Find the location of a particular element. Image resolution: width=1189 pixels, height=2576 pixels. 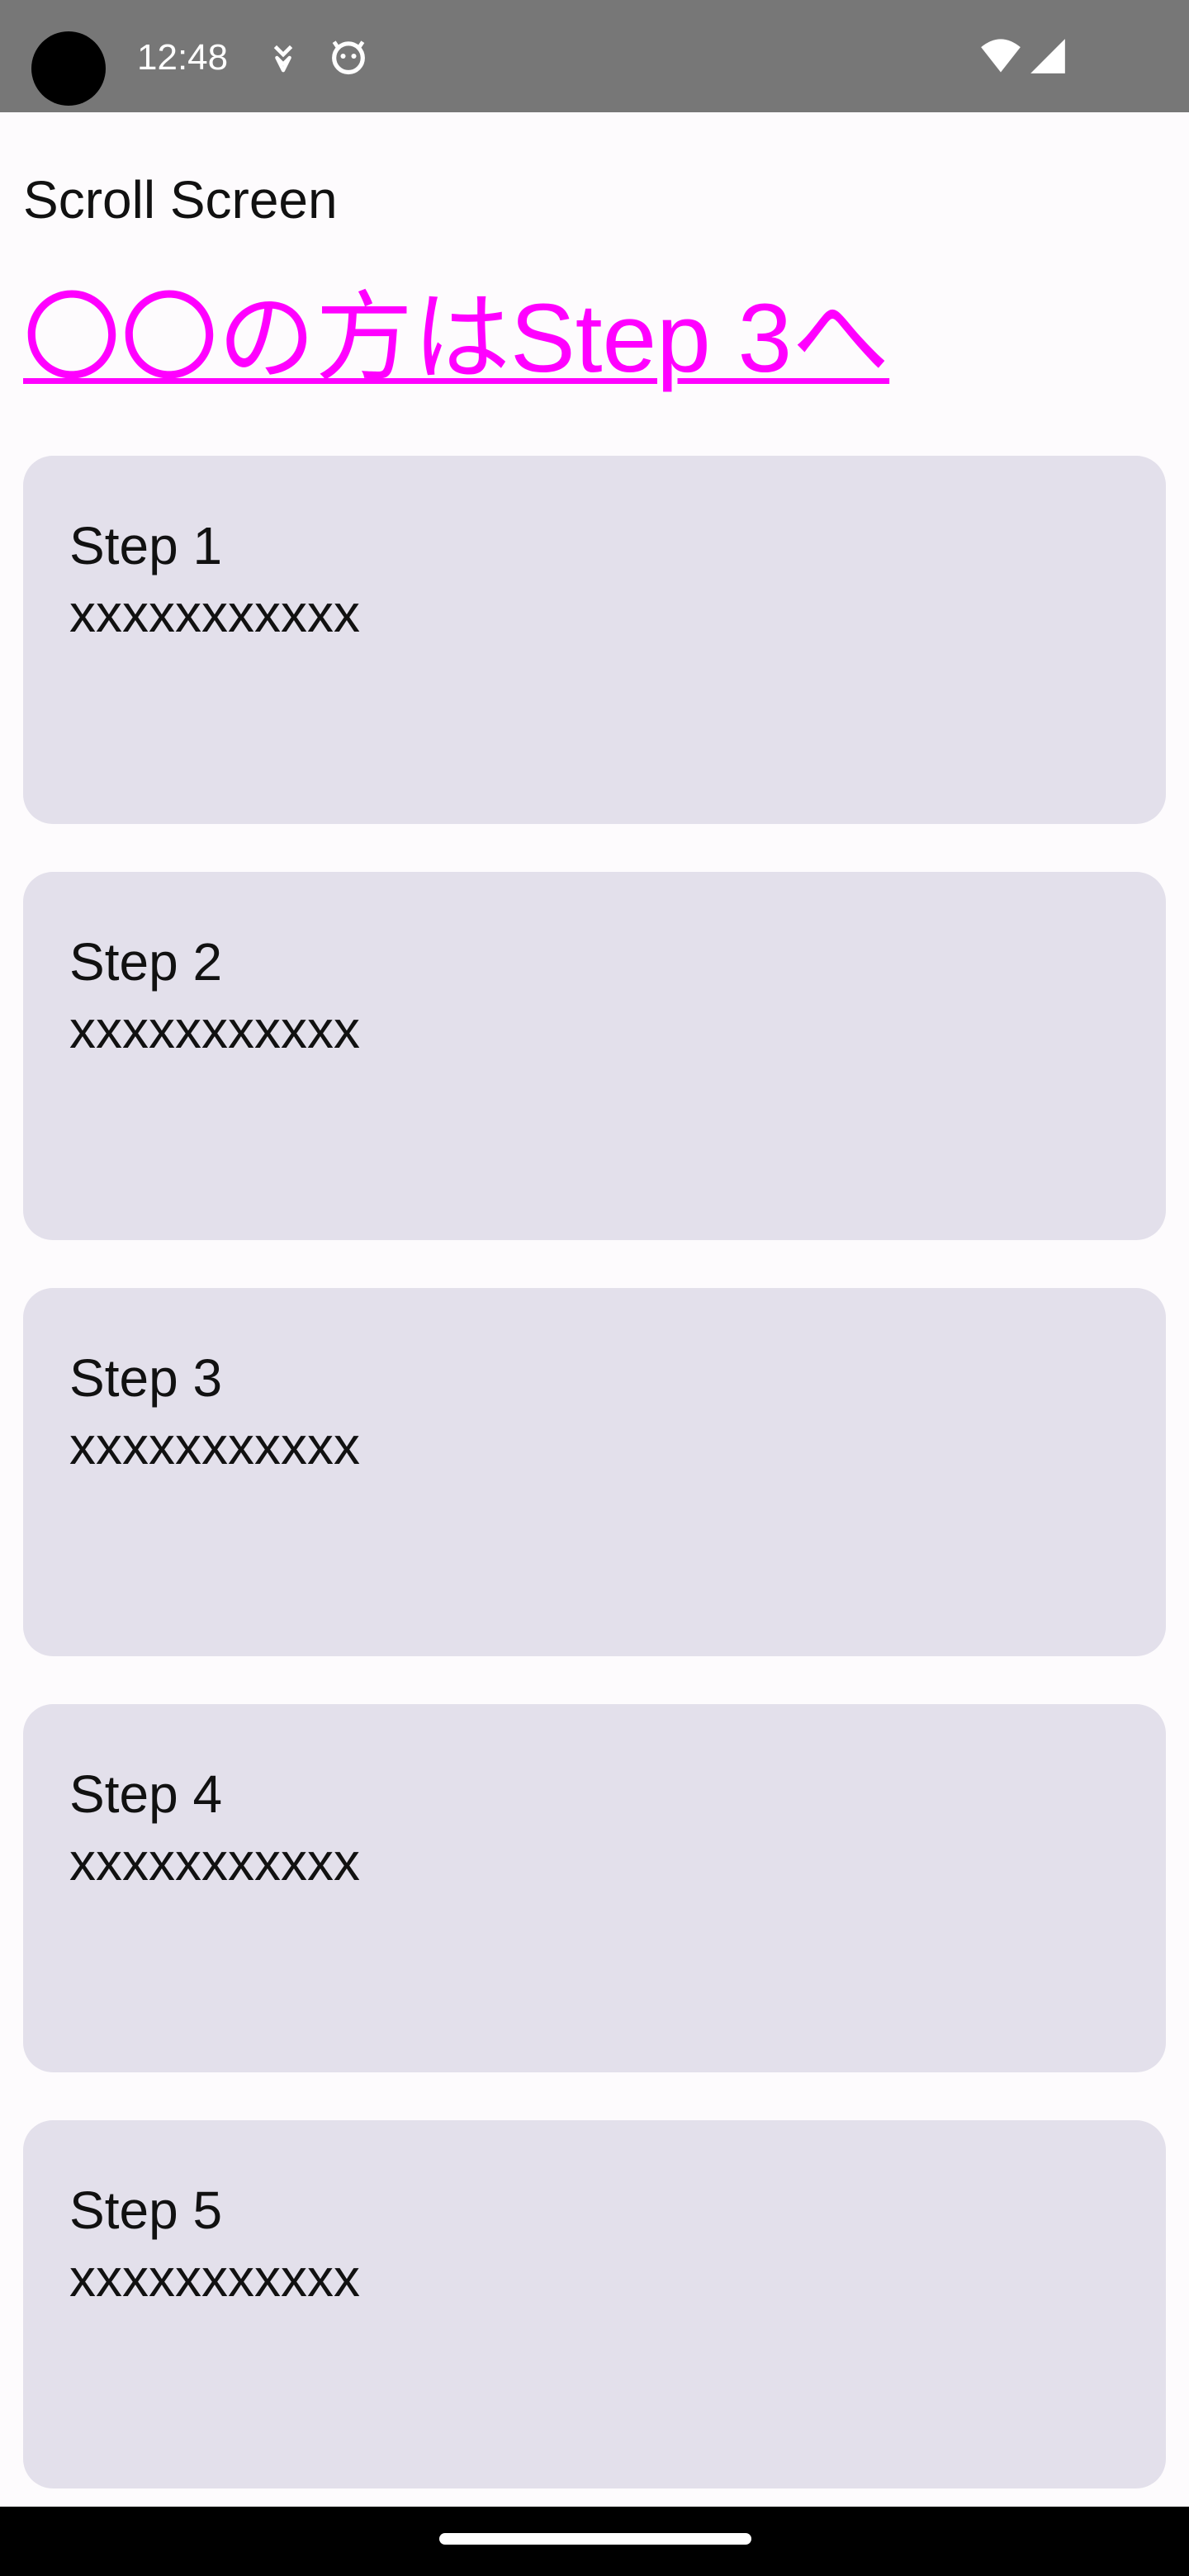

page-title: Scroll Screen is located at coordinates (180, 200).